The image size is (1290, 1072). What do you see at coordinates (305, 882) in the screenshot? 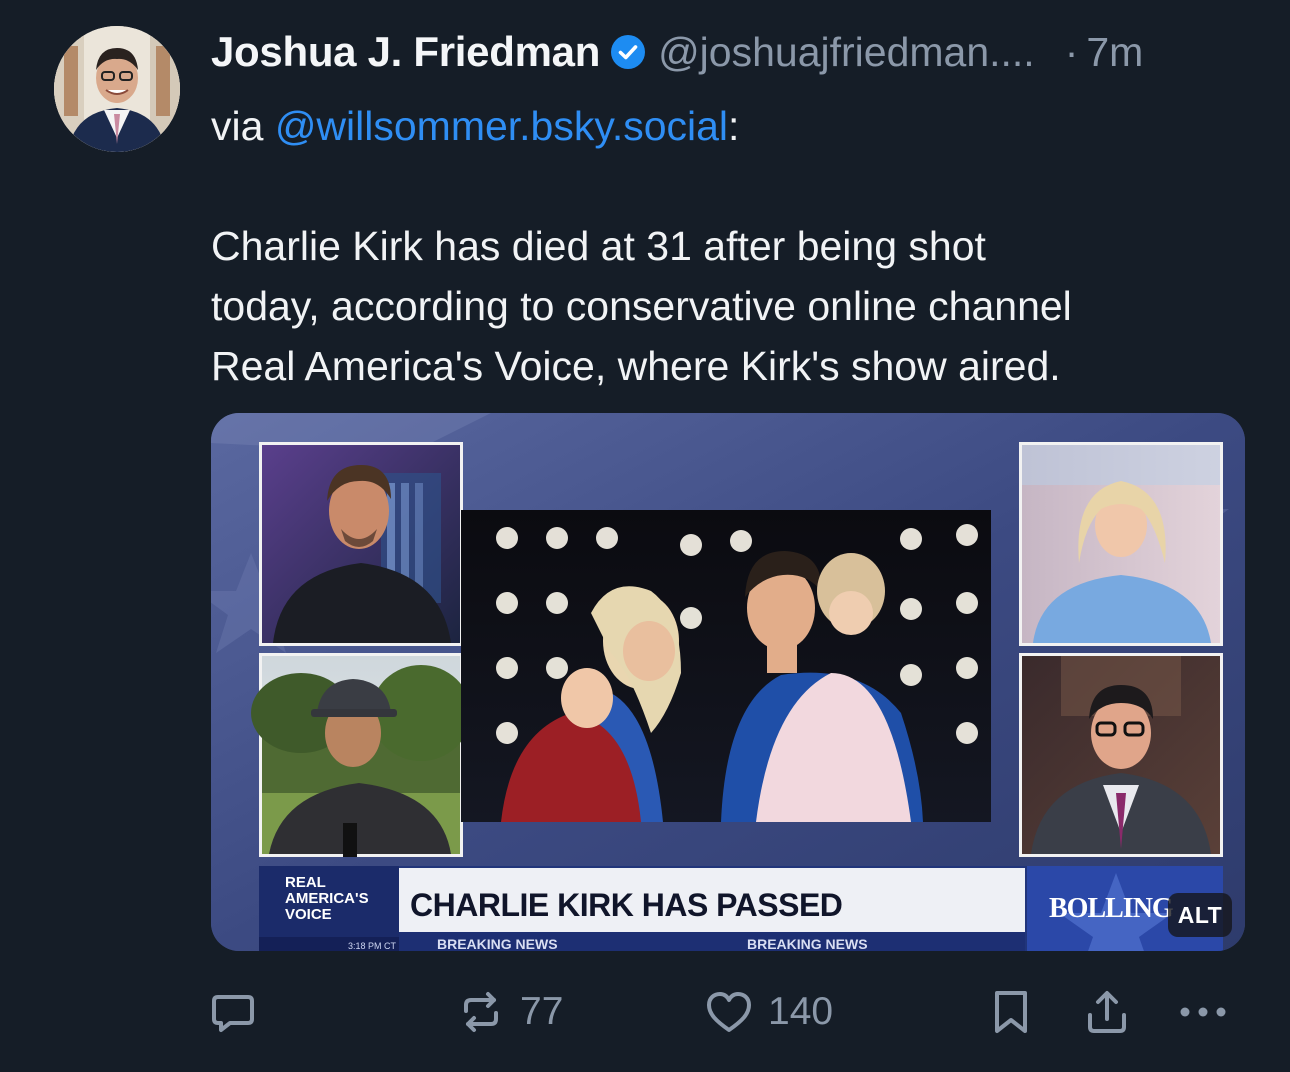
I see `network-logo-line: REAL` at bounding box center [305, 882].